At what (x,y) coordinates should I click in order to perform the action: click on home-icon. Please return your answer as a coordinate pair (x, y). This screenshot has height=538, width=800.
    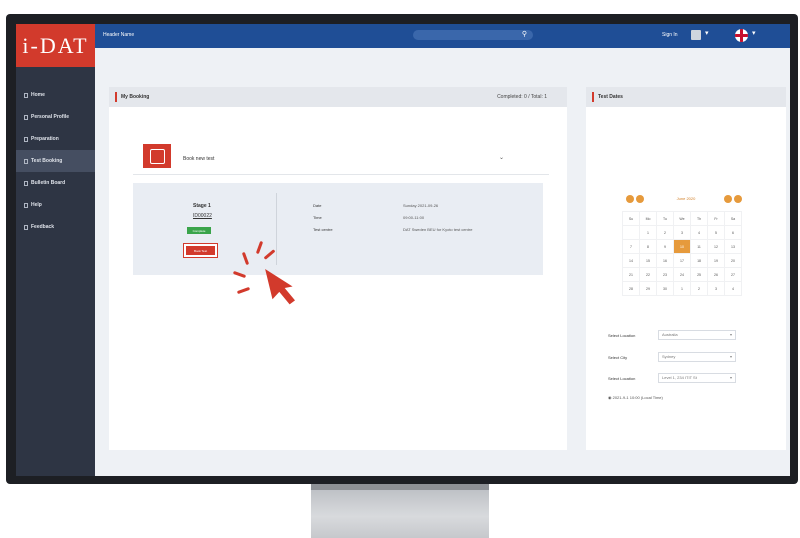
    Looking at the image, I should click on (26, 95).